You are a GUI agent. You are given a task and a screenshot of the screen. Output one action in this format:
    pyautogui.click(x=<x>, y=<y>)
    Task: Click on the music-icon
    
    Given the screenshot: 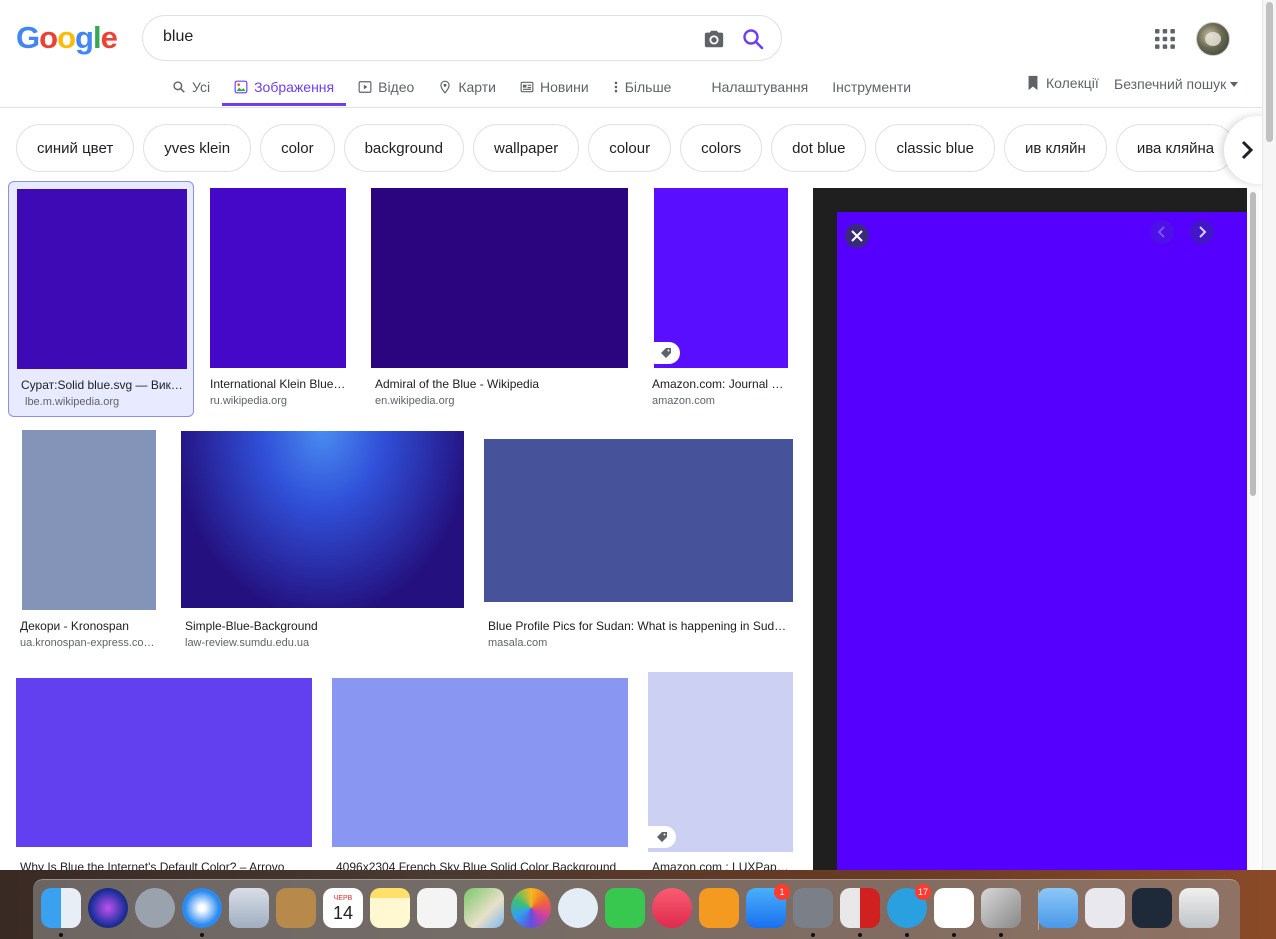 What is the action you would take?
    pyautogui.click(x=672, y=908)
    